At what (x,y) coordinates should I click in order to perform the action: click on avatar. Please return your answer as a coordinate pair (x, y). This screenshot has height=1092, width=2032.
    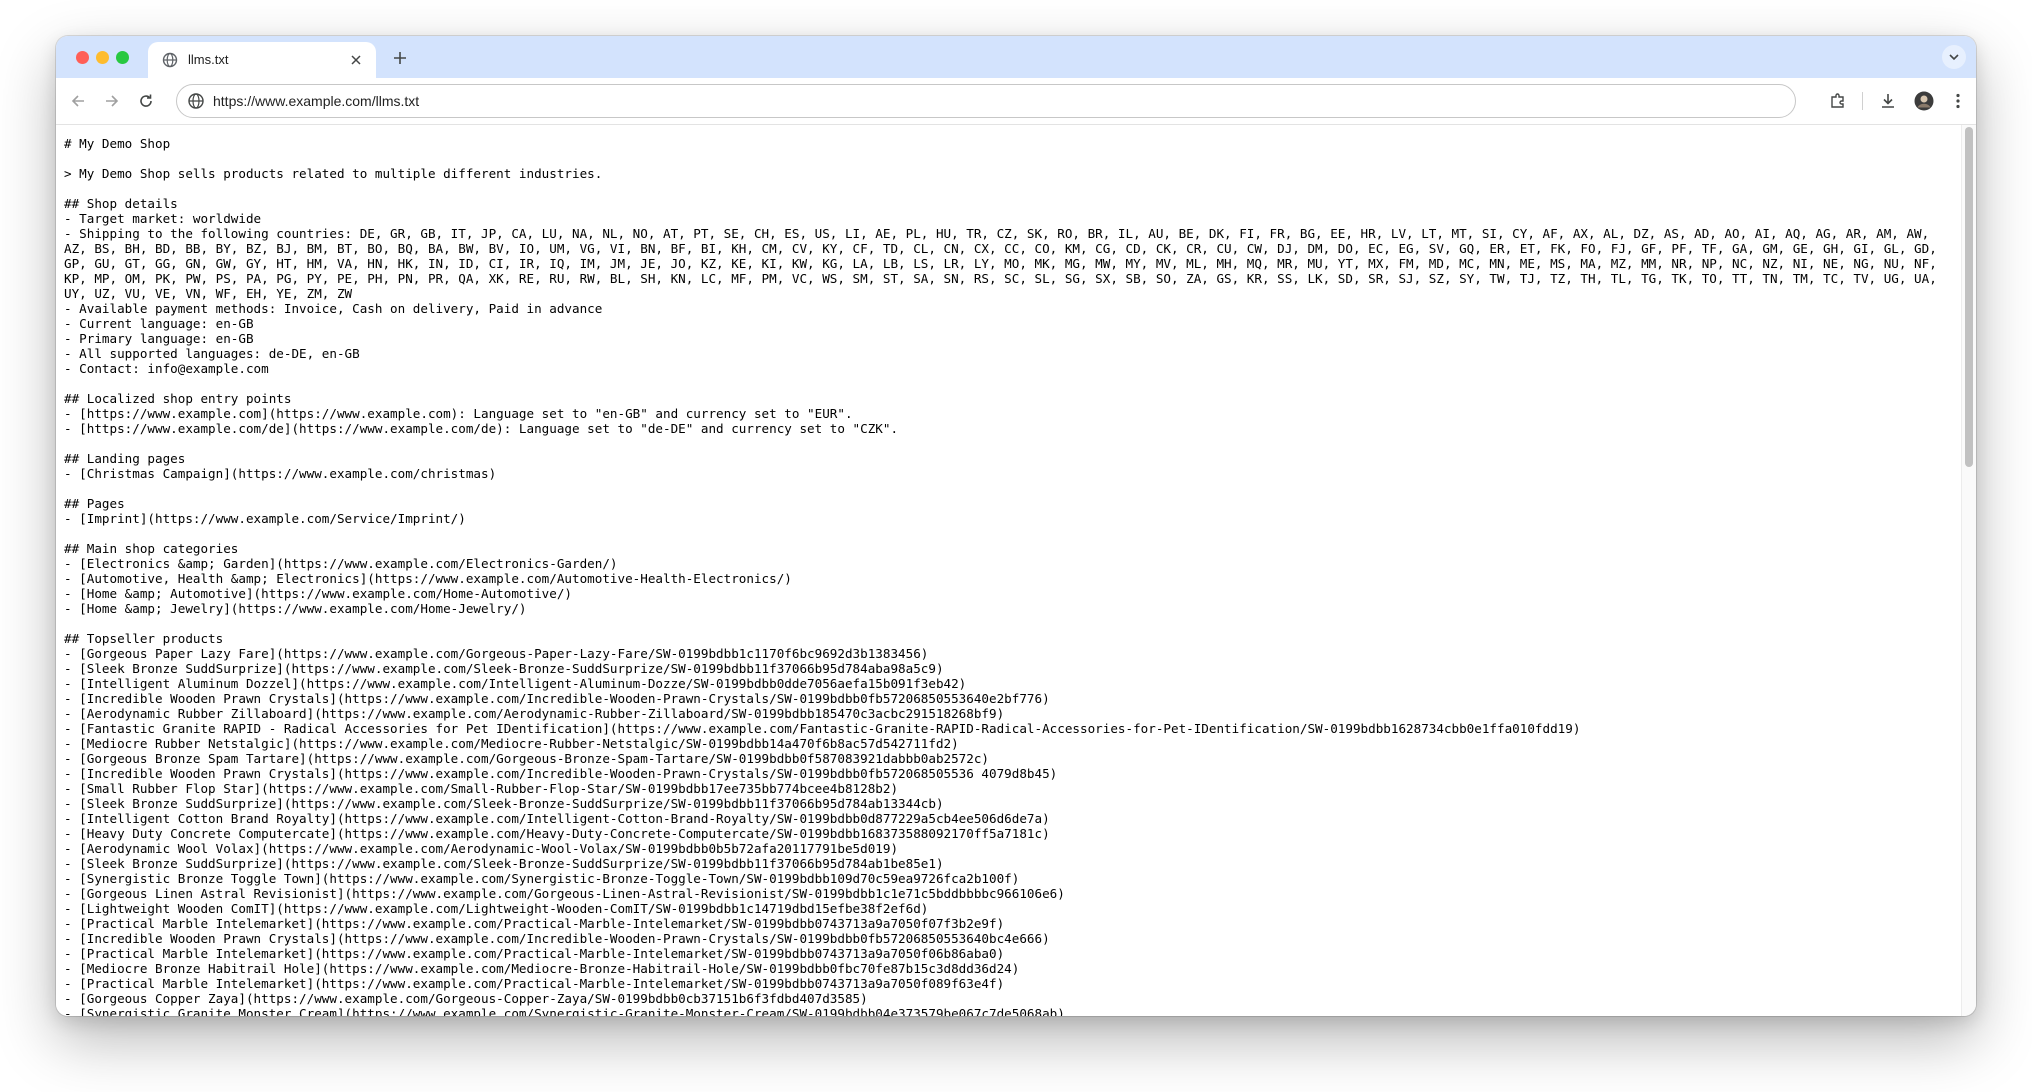
    Looking at the image, I should click on (1924, 101).